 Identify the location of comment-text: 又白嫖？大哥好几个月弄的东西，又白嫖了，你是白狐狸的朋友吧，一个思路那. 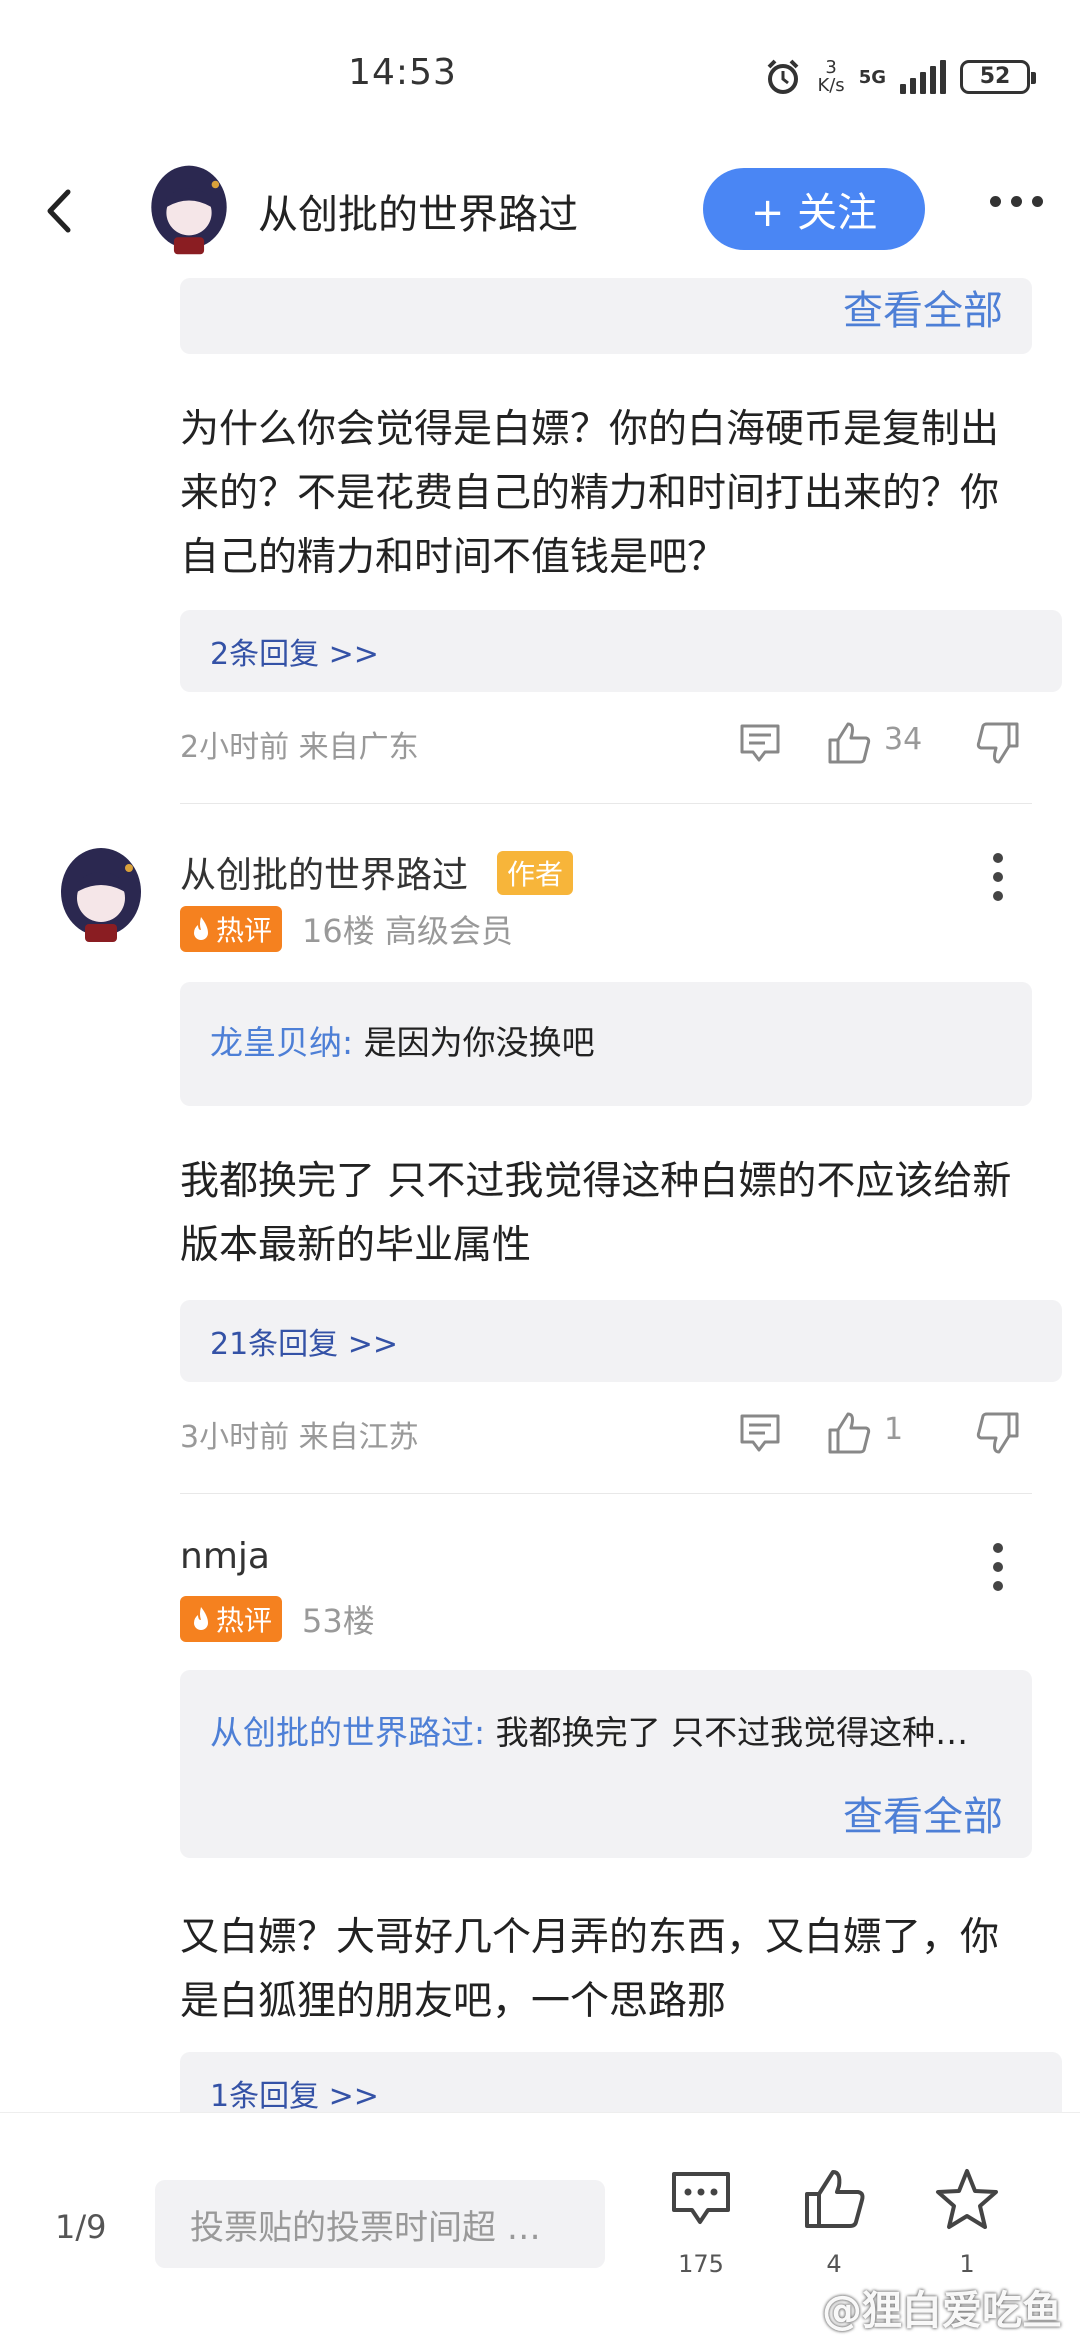
(590, 1969).